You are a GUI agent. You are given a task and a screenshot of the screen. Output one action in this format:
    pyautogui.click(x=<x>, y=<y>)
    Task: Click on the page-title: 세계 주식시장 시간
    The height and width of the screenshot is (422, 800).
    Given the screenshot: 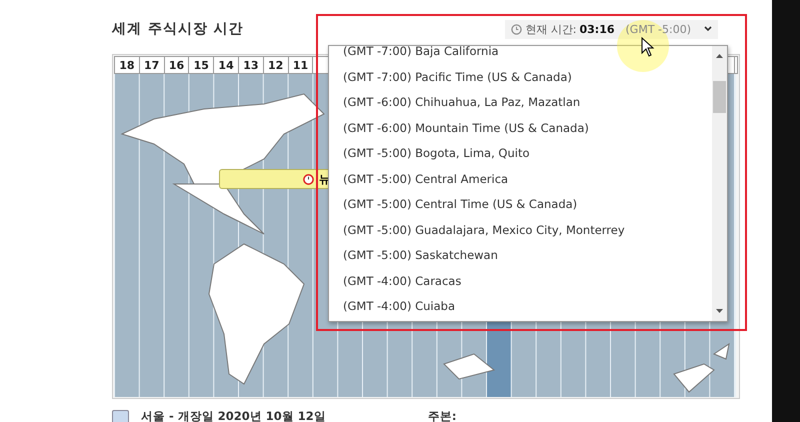 What is the action you would take?
    pyautogui.click(x=178, y=29)
    